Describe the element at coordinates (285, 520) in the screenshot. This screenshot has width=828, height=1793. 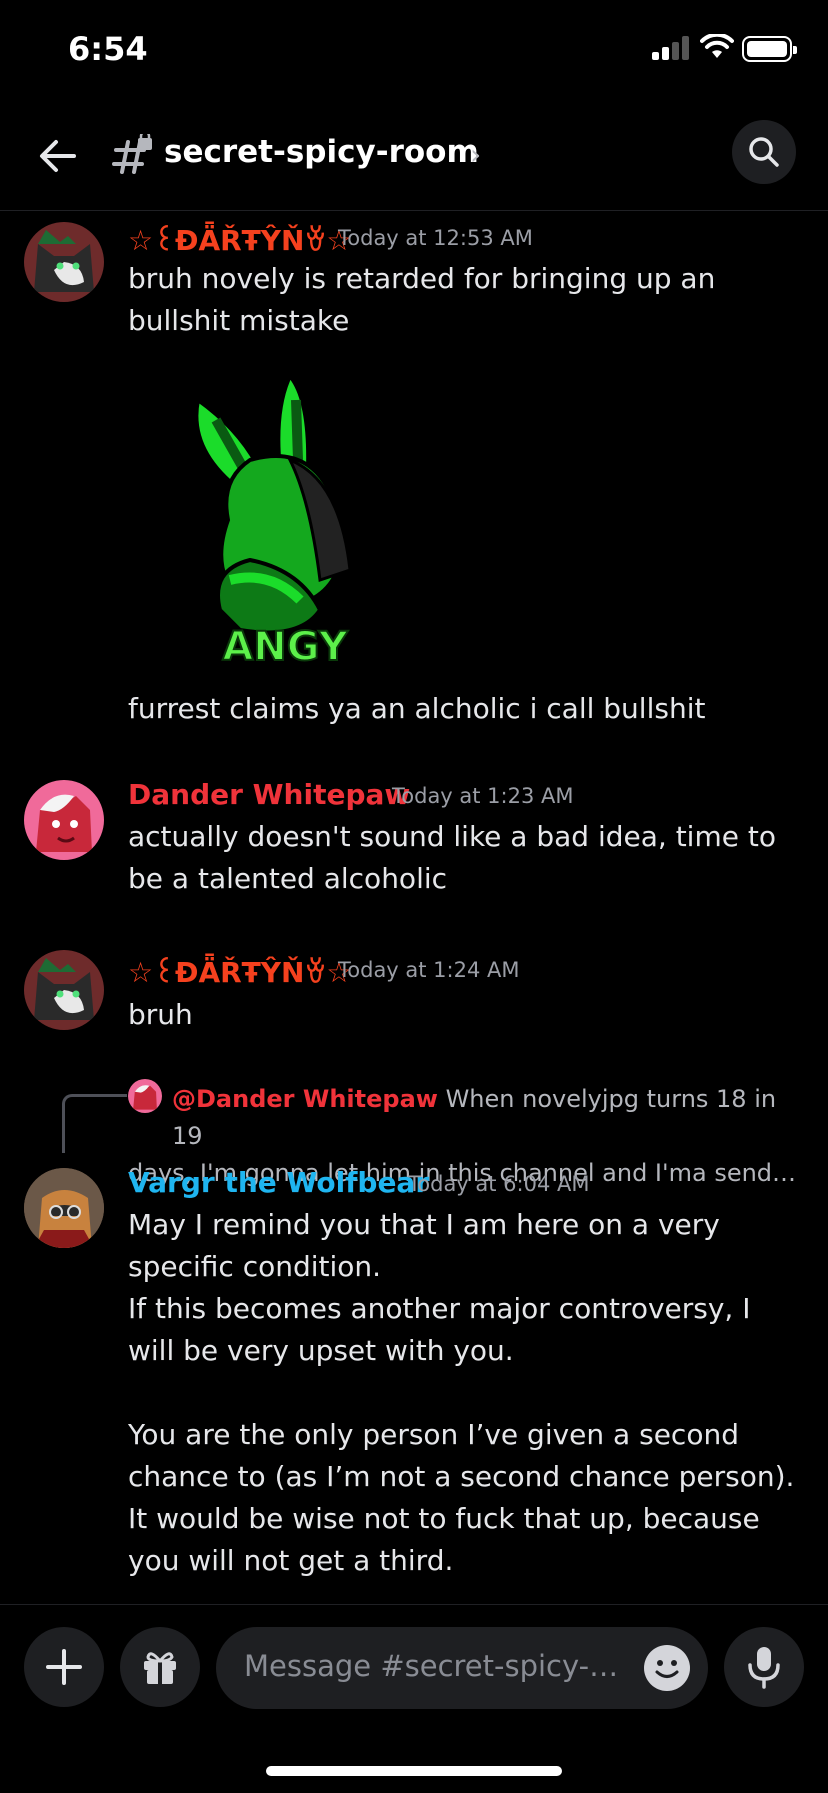
I see `angy-sticker: ANGY` at that location.